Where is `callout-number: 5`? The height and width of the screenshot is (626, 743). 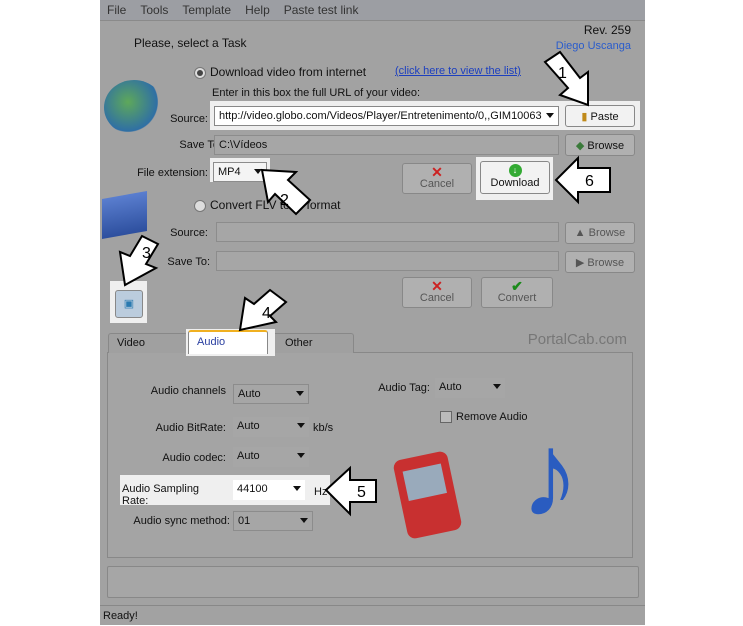 callout-number: 5 is located at coordinates (361, 492).